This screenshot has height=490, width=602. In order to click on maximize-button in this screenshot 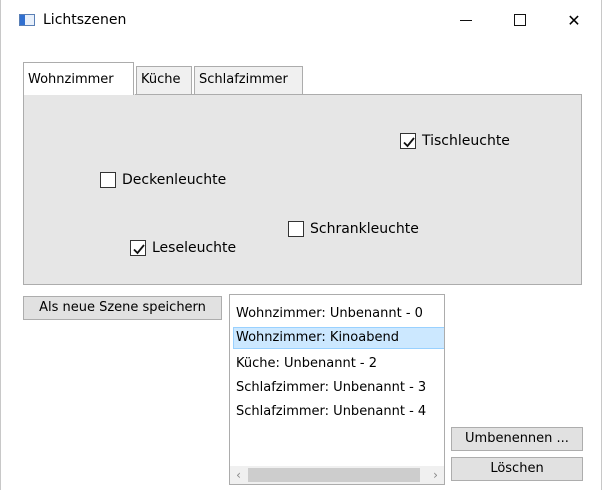, I will do `click(520, 20)`.